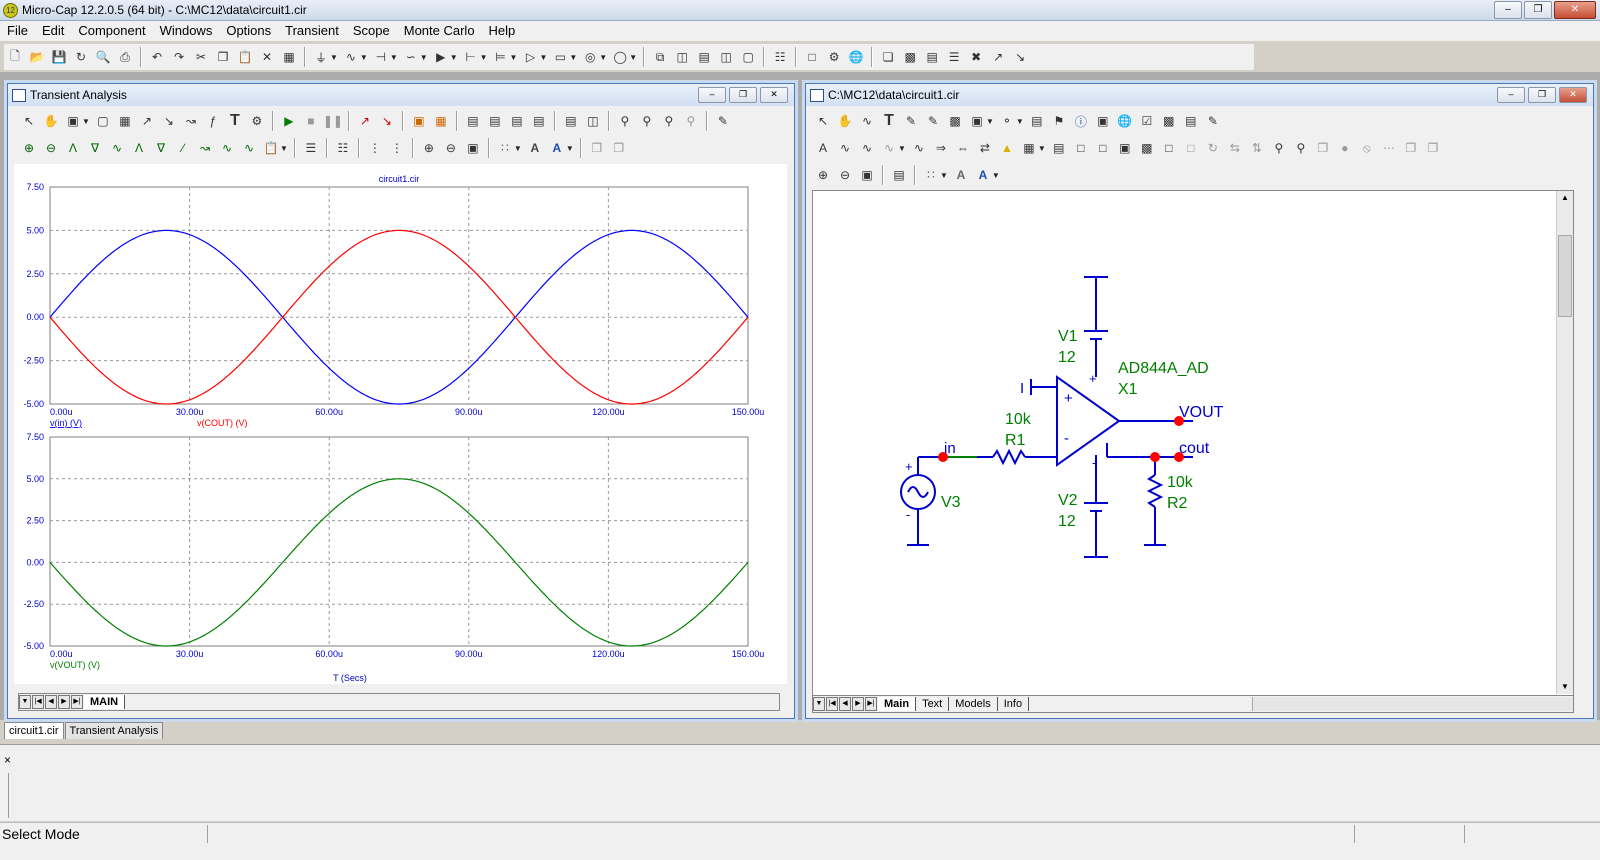 The image size is (1600, 860). What do you see at coordinates (441, 121) in the screenshot?
I see `layout-2-icon: ▦` at bounding box center [441, 121].